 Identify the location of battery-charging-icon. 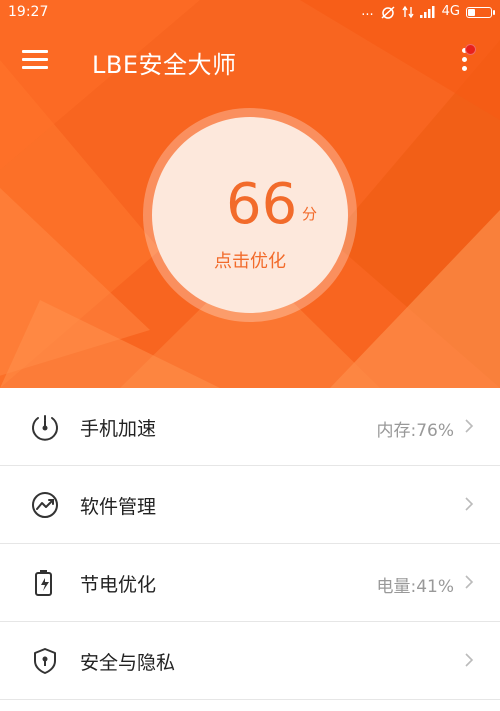
(43, 583).